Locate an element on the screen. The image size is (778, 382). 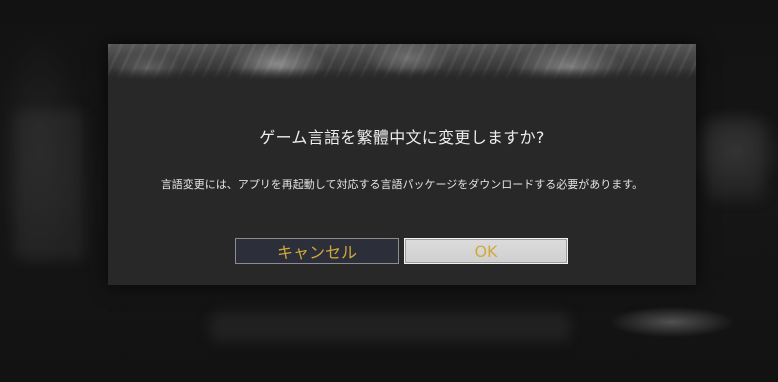
cancel-button-label: キャンセル is located at coordinates (316, 252).